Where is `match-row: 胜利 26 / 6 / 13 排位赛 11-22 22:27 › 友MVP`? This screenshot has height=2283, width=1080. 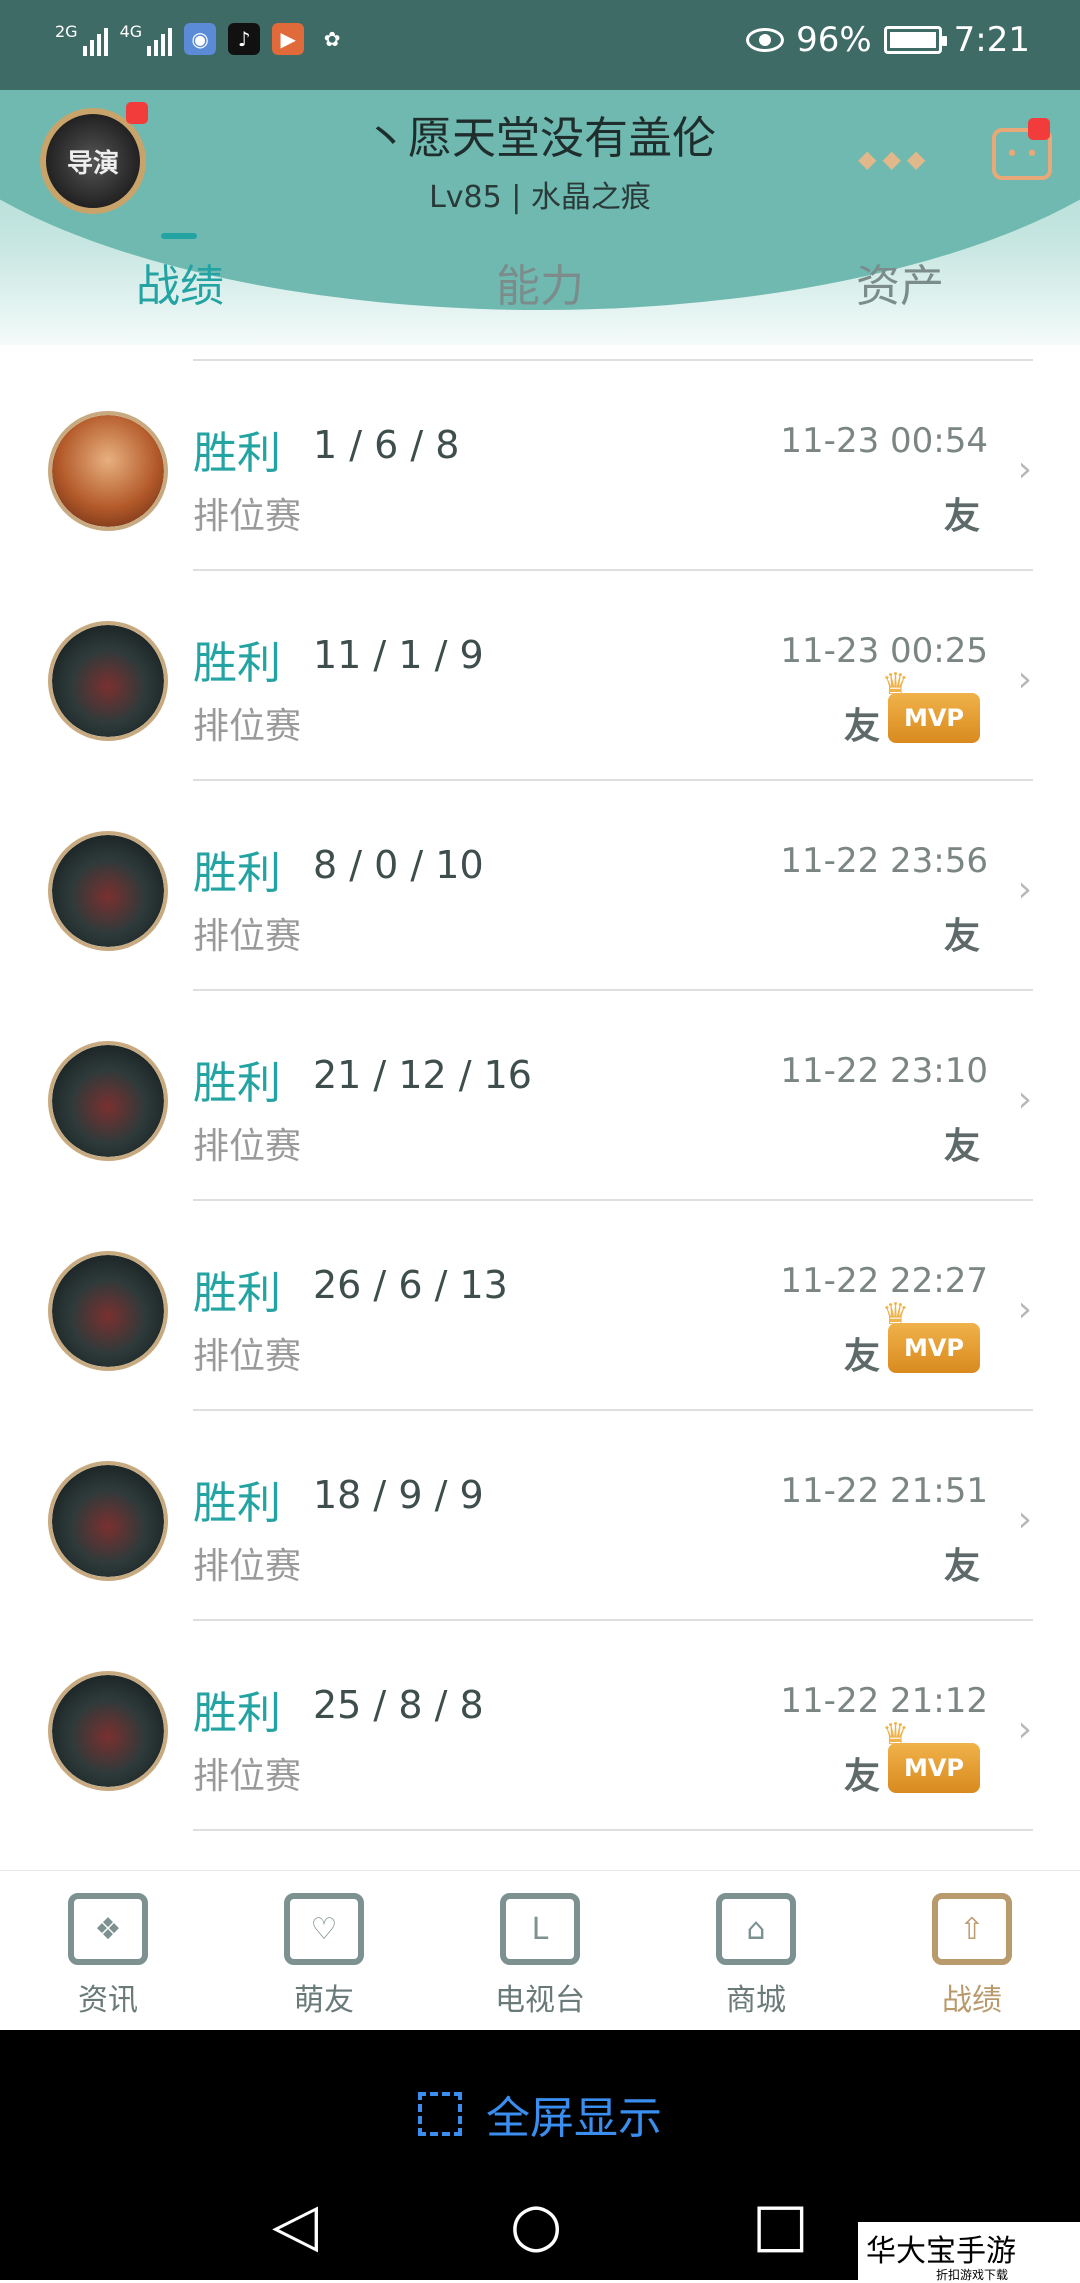
match-row: 胜利 26 / 6 / 13 排位赛 11-22 22:27 › 友MVP is located at coordinates (540, 1304).